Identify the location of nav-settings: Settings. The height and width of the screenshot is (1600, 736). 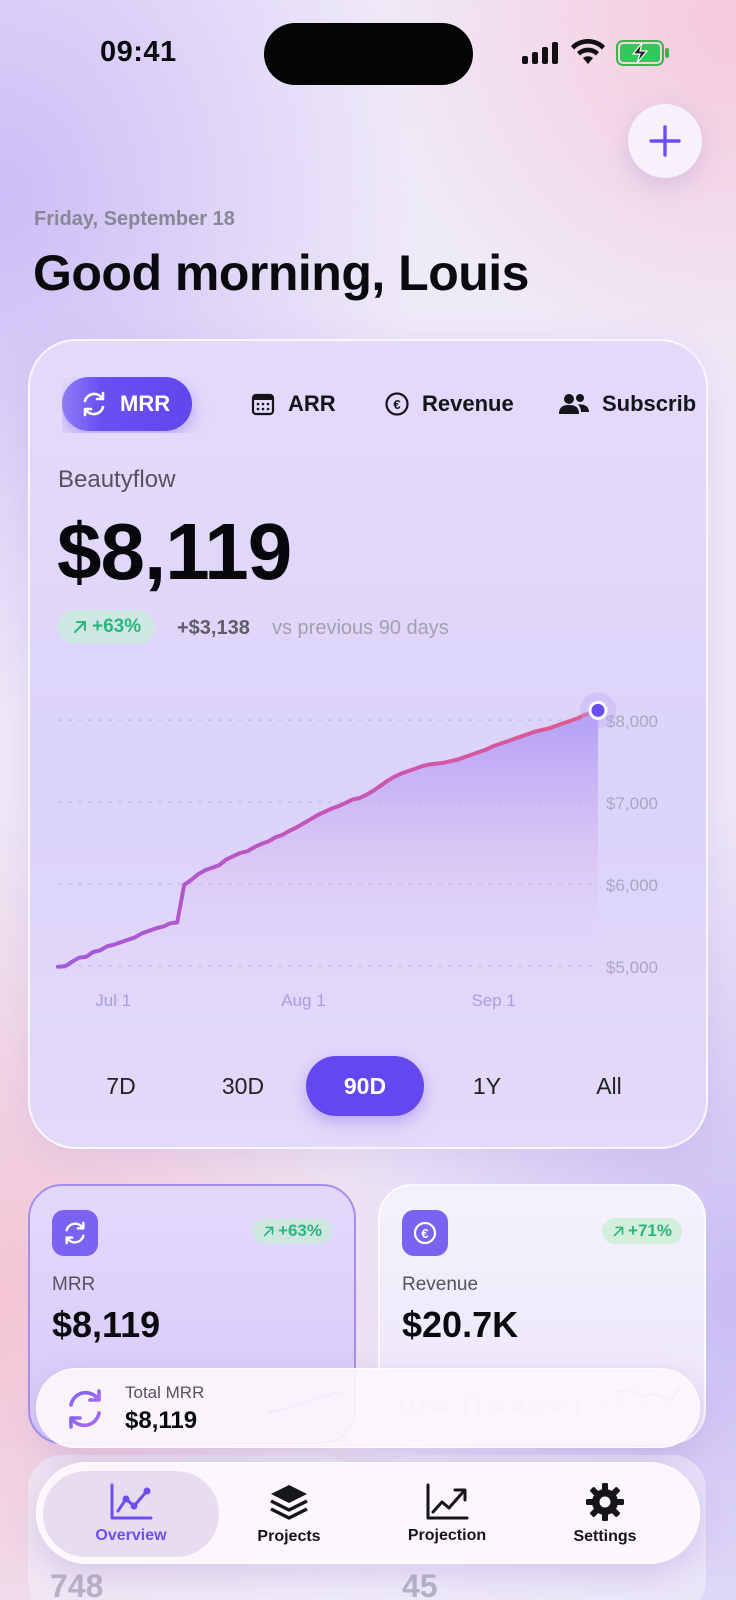
(605, 1514).